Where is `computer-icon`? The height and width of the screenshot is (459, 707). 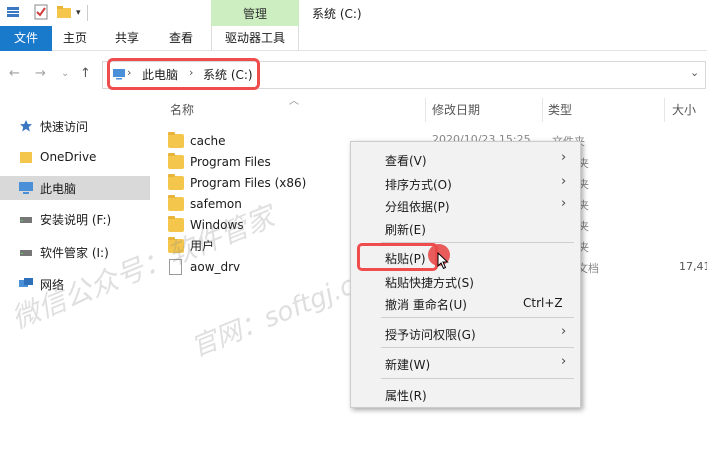
computer-icon is located at coordinates (26, 188).